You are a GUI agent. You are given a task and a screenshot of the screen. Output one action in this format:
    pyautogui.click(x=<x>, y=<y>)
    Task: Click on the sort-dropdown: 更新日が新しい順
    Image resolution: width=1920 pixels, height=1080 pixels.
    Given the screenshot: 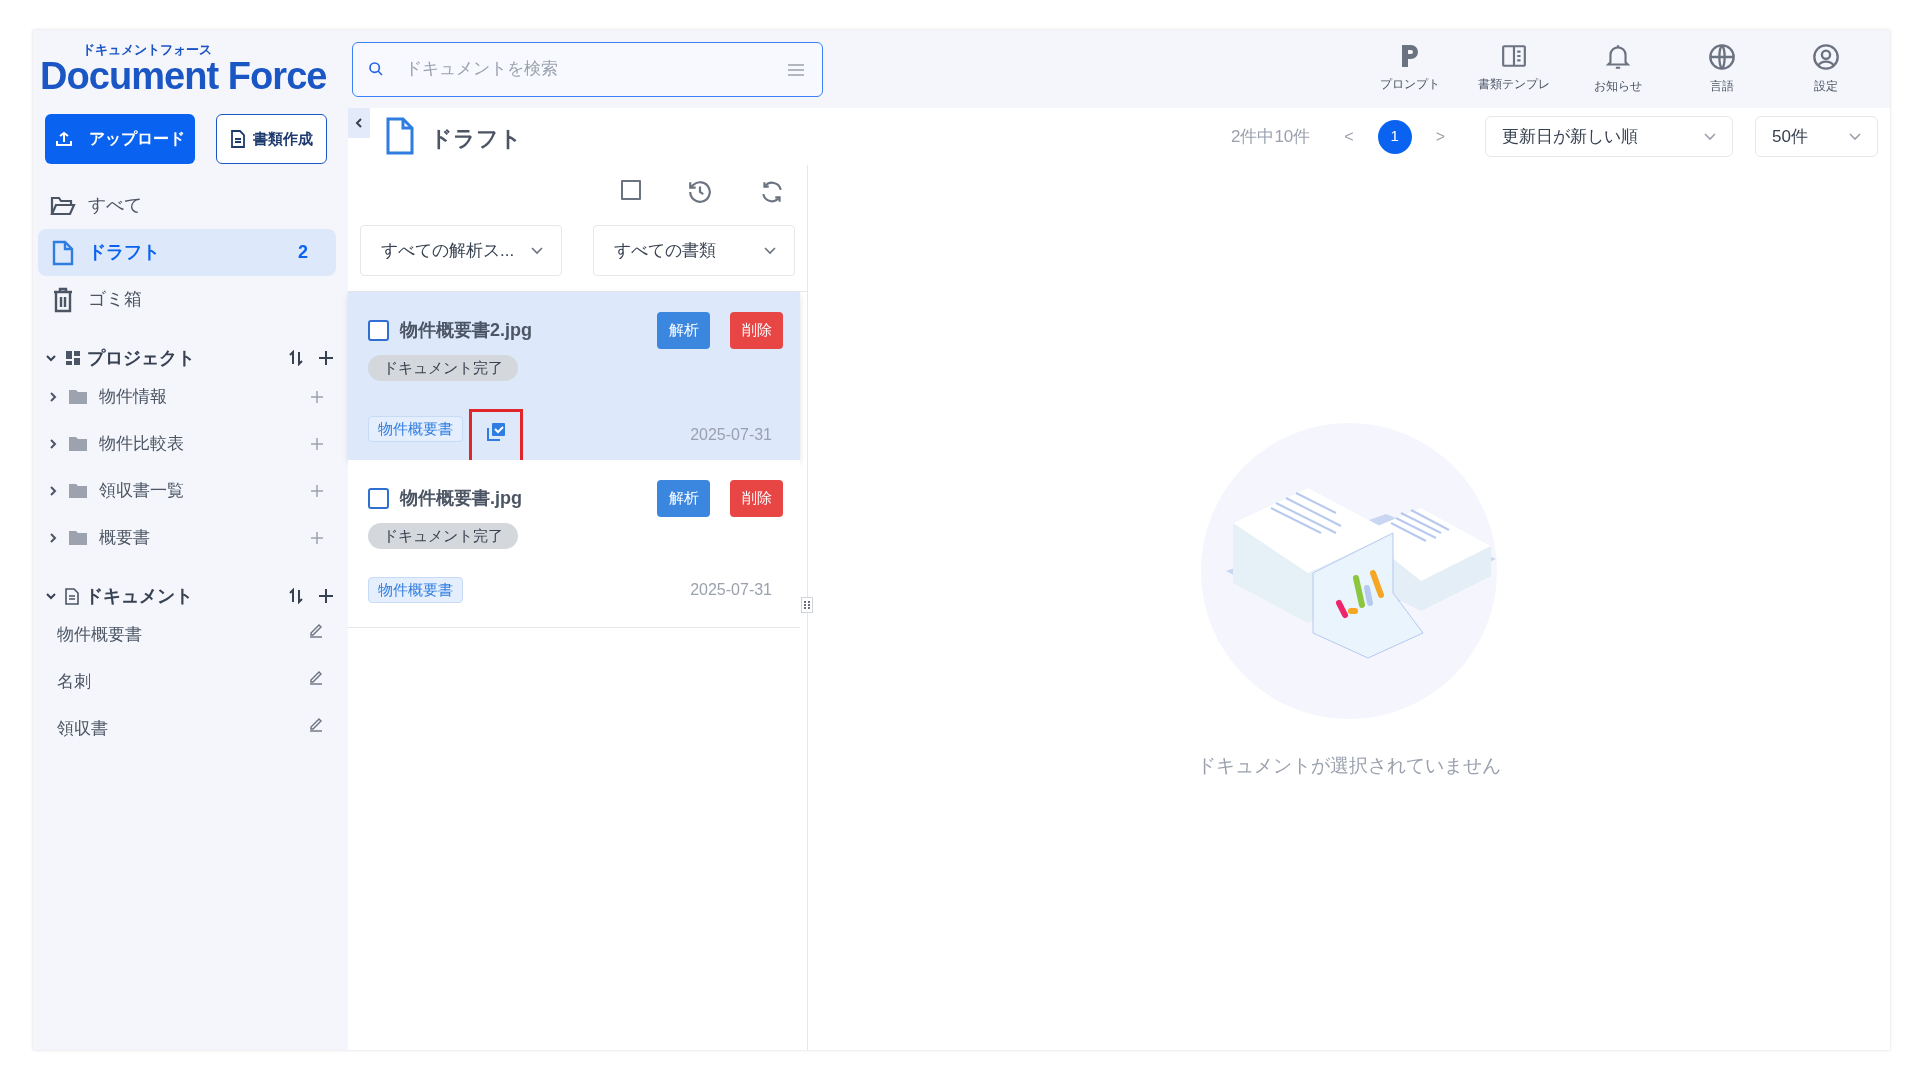 What is the action you would take?
    pyautogui.click(x=1609, y=136)
    